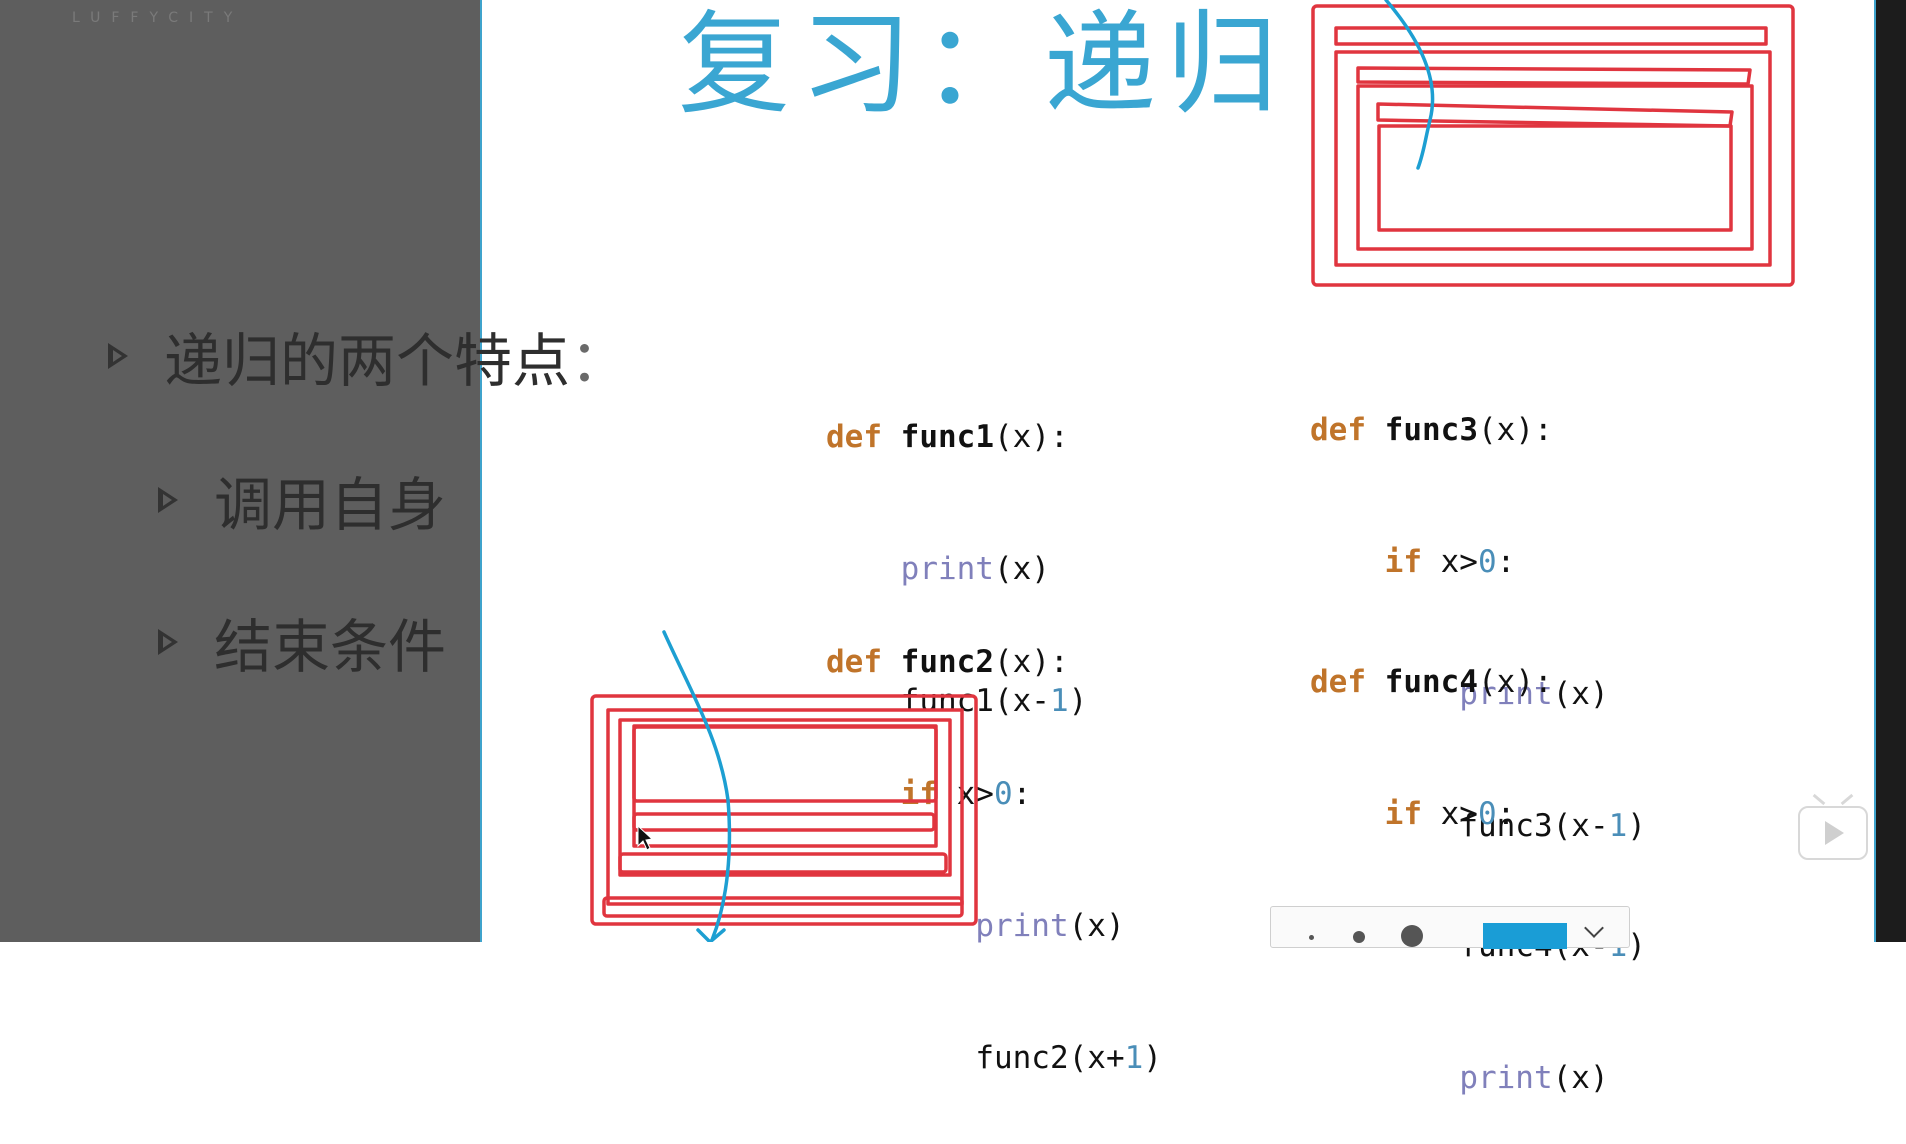 The height and width of the screenshot is (1144, 1906). Describe the element at coordinates (1833, 826) in the screenshot. I see `play-button` at that location.